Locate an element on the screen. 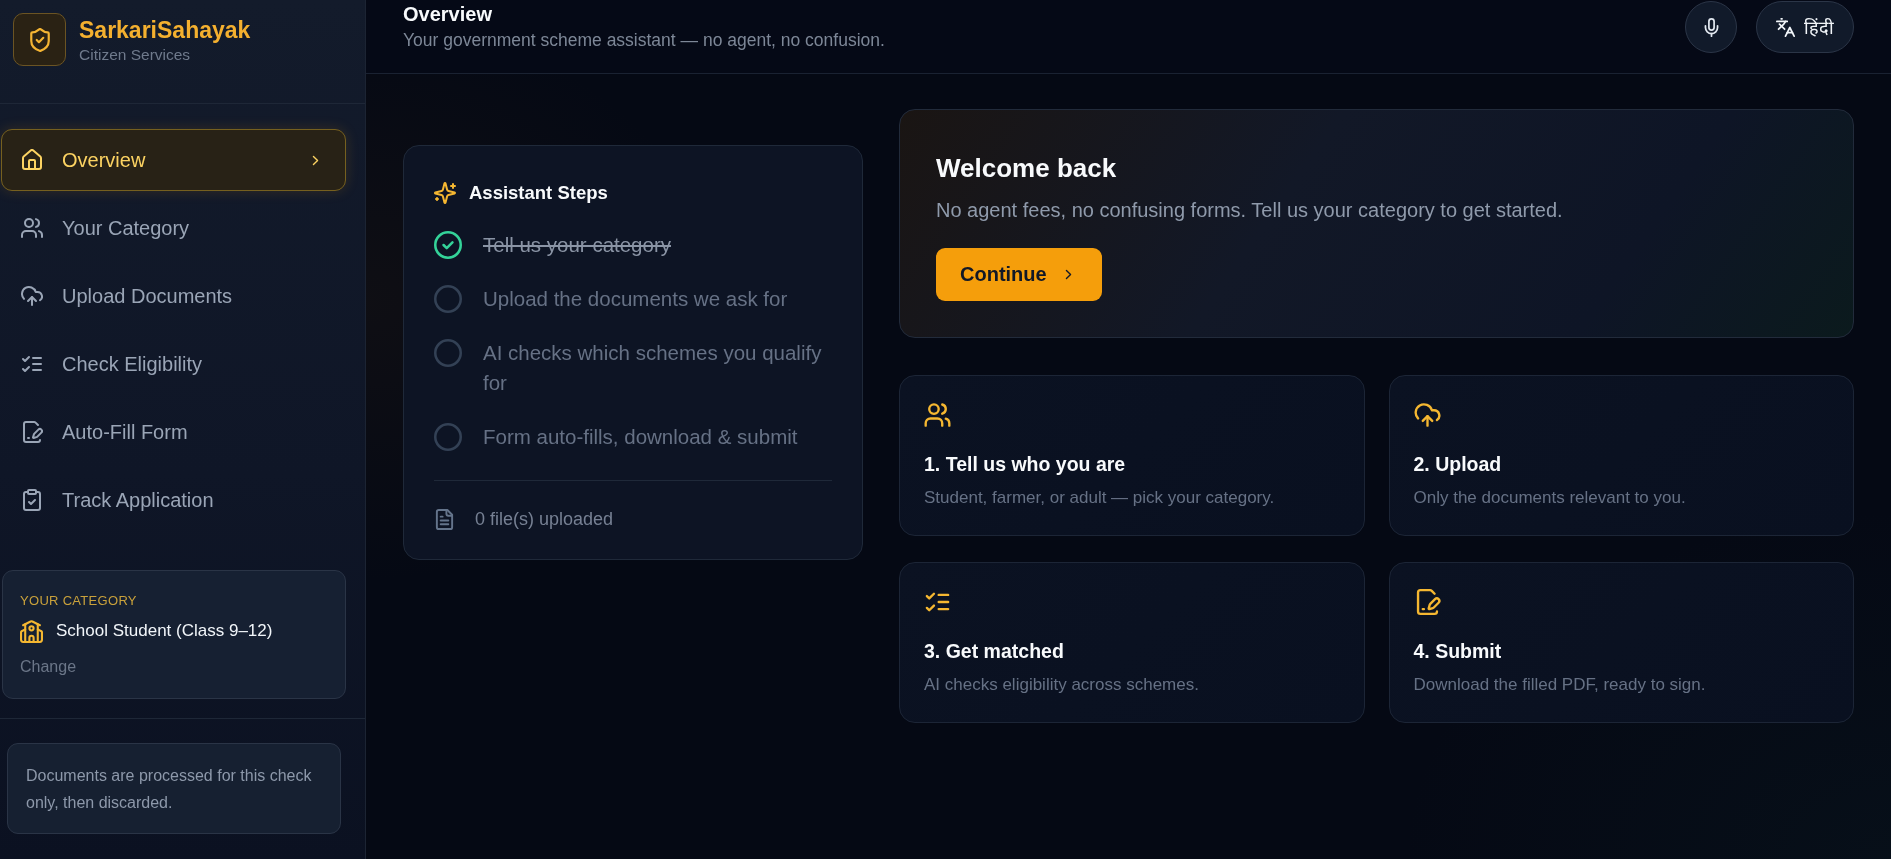  file-edit-icon is located at coordinates (32, 432).